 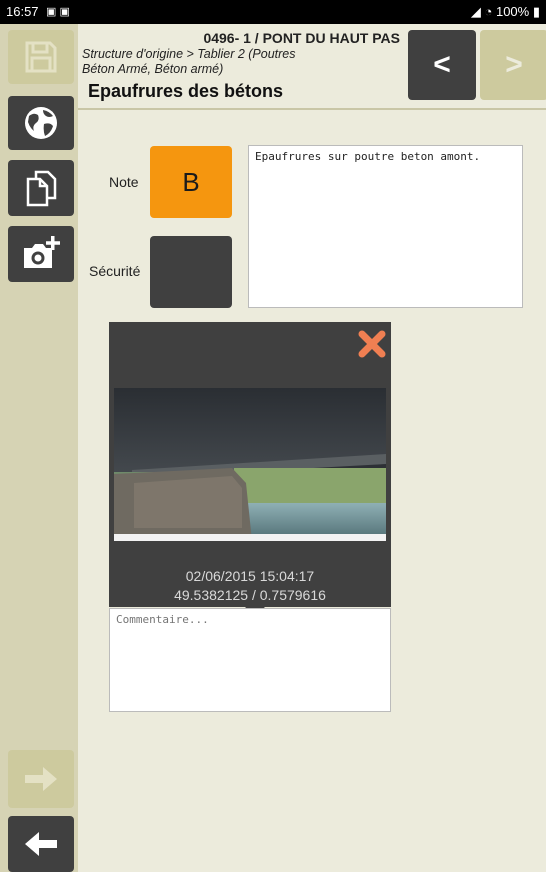 I want to click on save-button, so click(x=41, y=57).